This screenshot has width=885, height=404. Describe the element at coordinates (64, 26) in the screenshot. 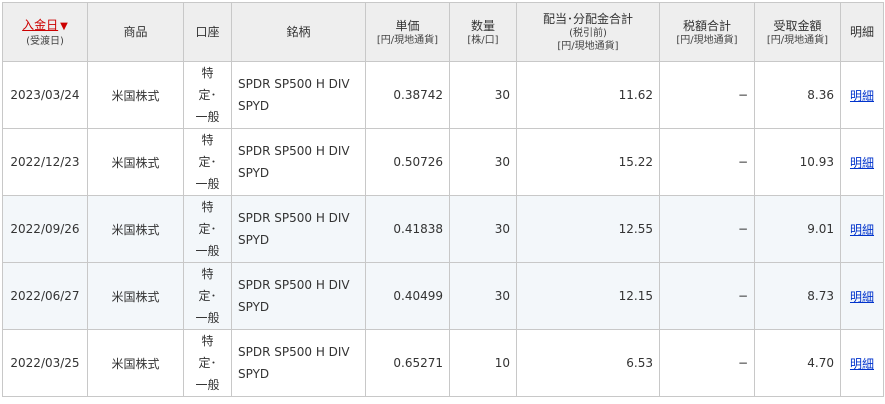

I see `sort-descending-icon: ▼` at that location.